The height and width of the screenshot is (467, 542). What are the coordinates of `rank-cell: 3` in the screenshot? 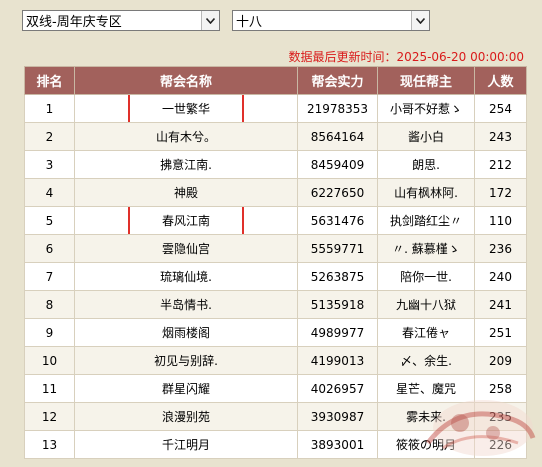 It's located at (49, 164).